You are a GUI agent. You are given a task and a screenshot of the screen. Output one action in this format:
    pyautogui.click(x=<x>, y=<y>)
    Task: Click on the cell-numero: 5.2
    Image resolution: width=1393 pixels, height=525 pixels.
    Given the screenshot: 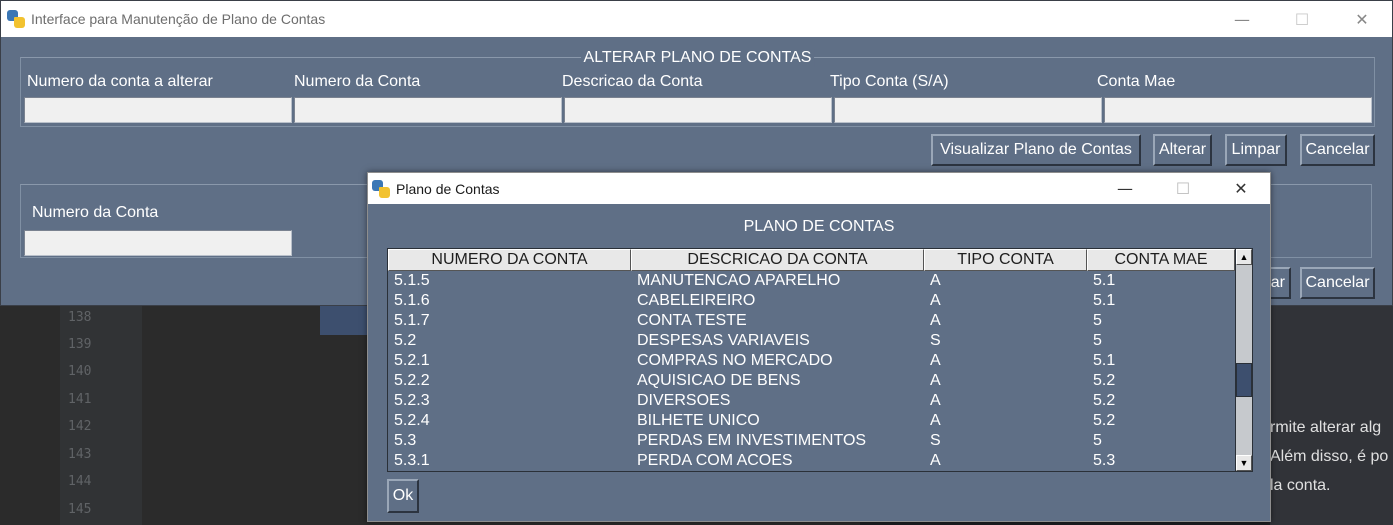 What is the action you would take?
    pyautogui.click(x=405, y=340)
    